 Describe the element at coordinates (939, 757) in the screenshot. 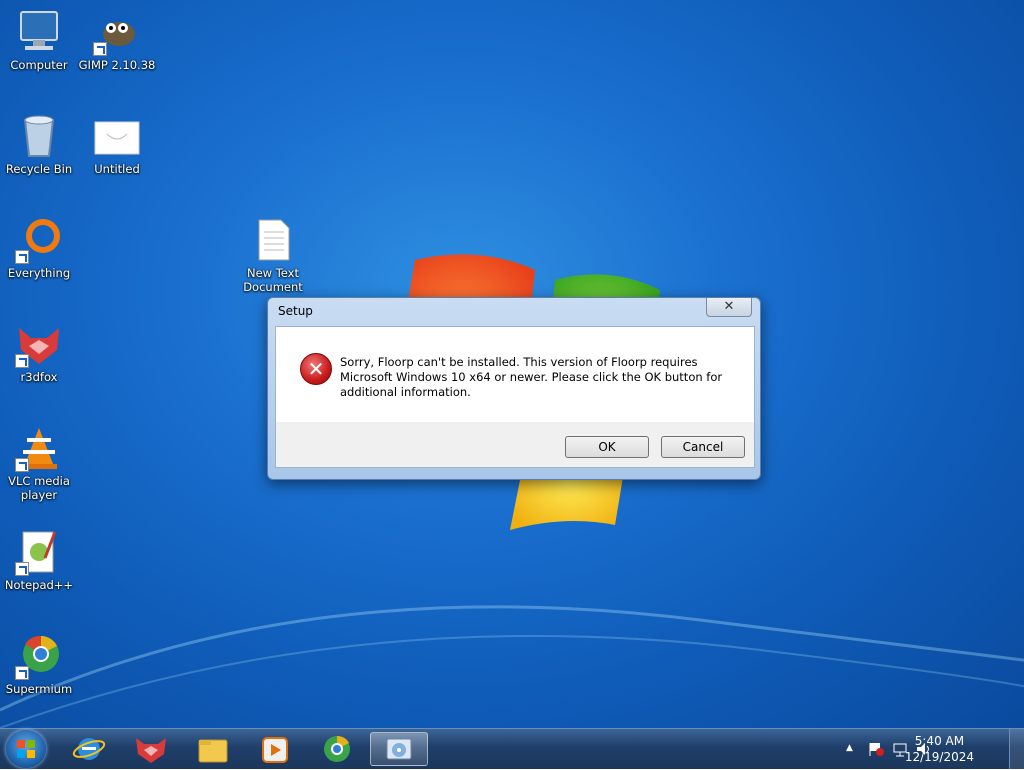

I see `clock-date: 12/19/2024` at that location.